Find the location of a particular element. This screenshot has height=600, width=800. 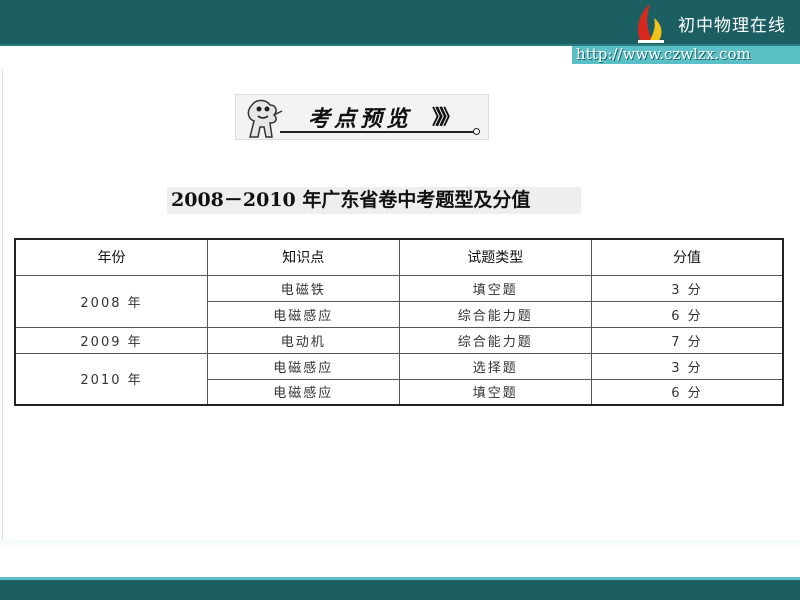

section-badge: 考点预览 》》》 is located at coordinates (362, 117).